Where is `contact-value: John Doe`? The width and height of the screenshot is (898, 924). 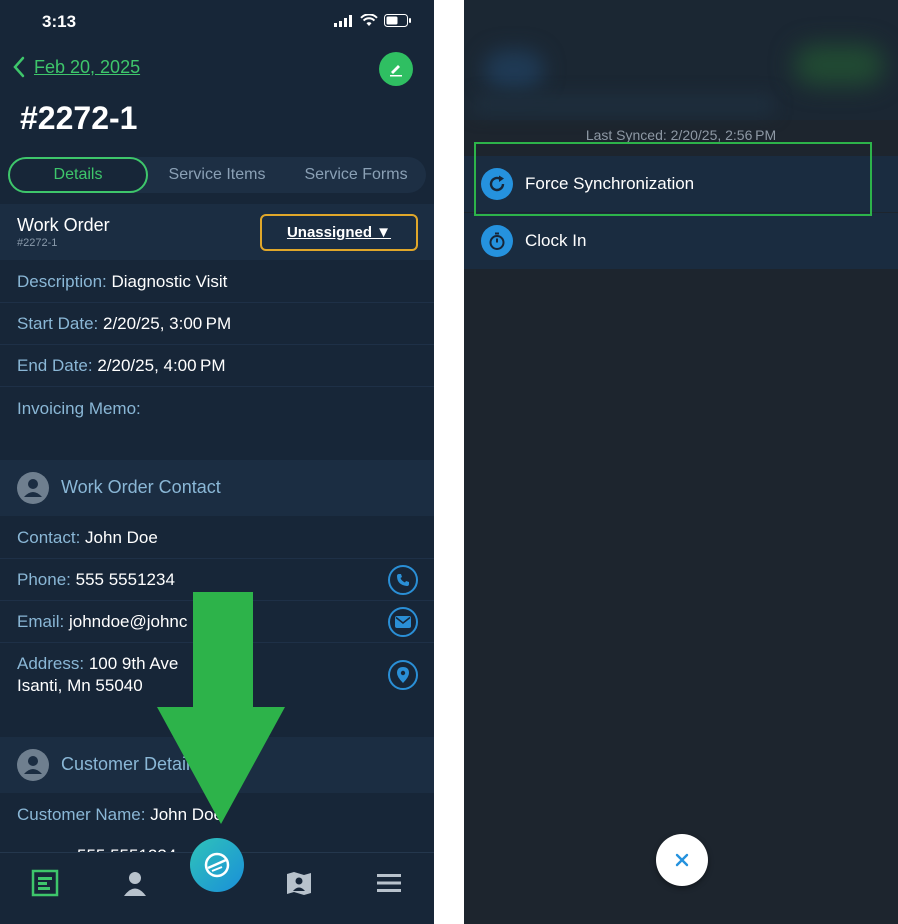
contact-value: John Doe is located at coordinates (121, 537).